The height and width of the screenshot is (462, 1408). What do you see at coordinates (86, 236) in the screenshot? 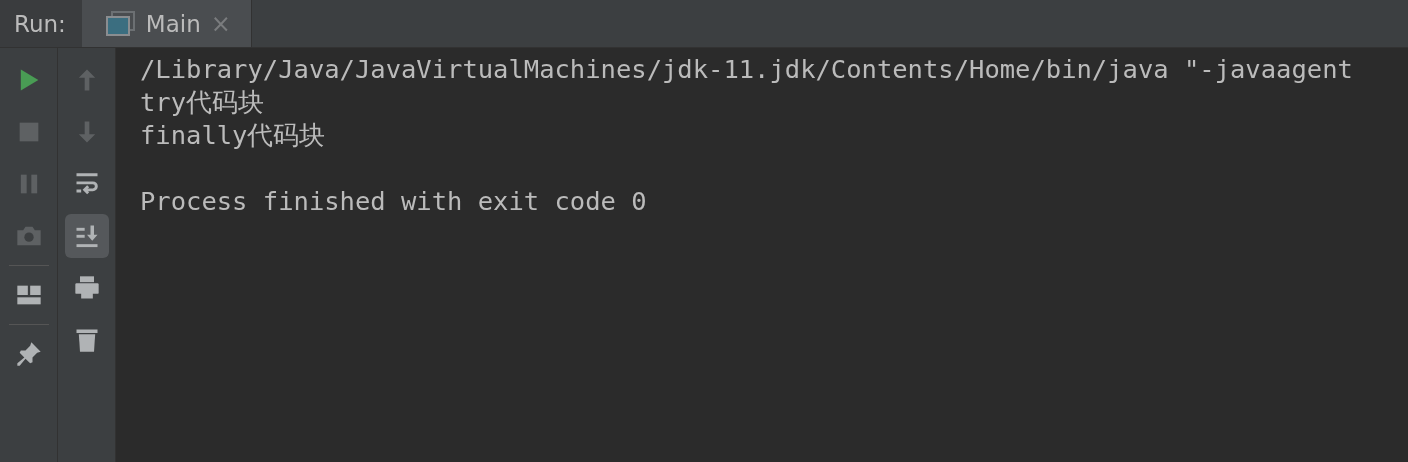
I see `scroll-end-button` at bounding box center [86, 236].